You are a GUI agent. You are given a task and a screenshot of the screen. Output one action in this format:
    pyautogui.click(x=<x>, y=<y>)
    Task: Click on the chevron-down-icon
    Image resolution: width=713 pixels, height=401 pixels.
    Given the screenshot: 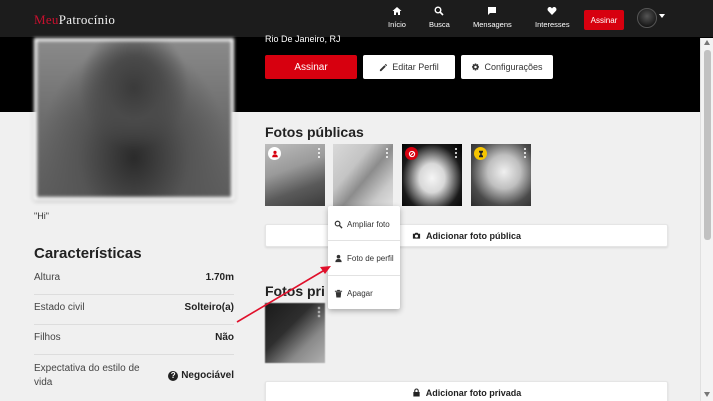 What is the action you would take?
    pyautogui.click(x=662, y=16)
    